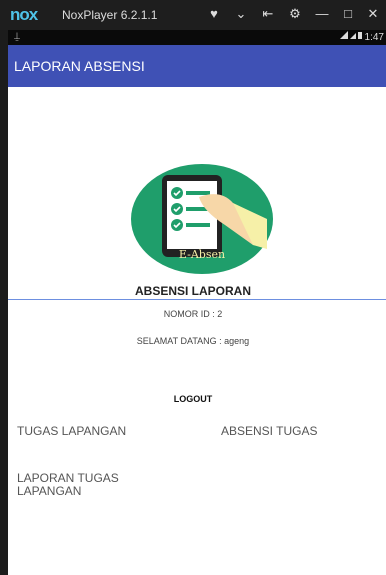  I want to click on emulator-title: NoxPlayer 6.2.1.1, so click(110, 15).